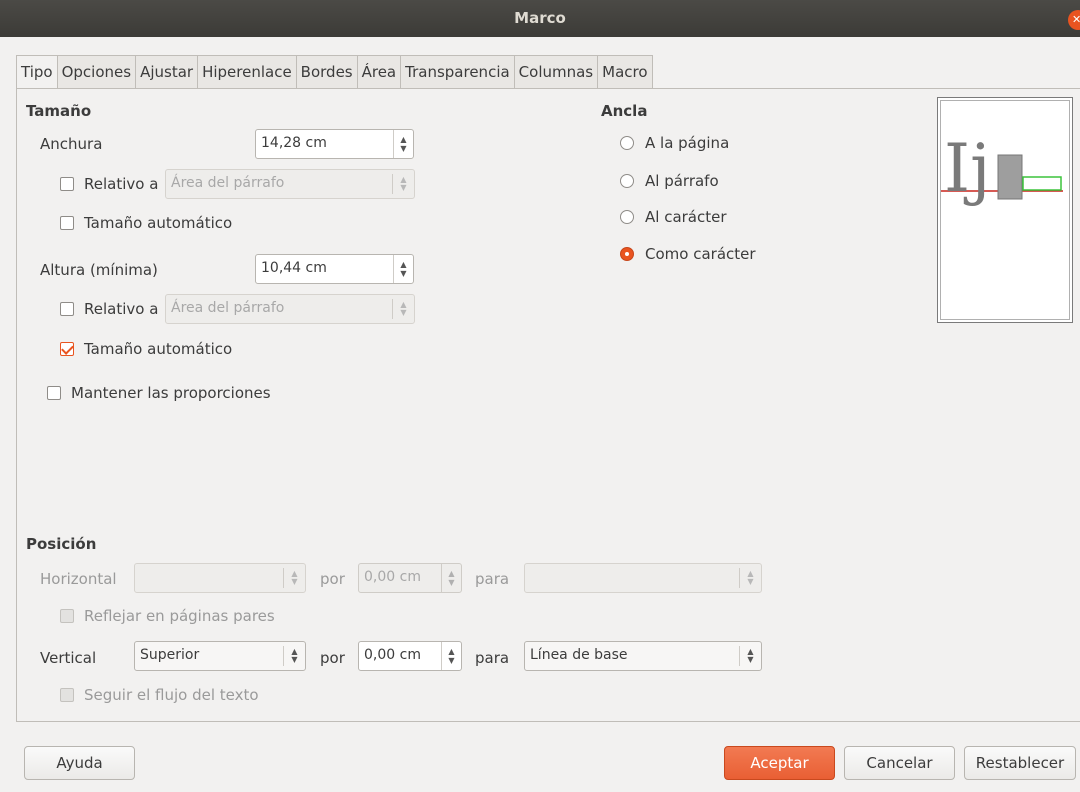 This screenshot has width=1080, height=792. What do you see at coordinates (579, 655) in the screenshot?
I see `vertical-to-value: Línea de base` at bounding box center [579, 655].